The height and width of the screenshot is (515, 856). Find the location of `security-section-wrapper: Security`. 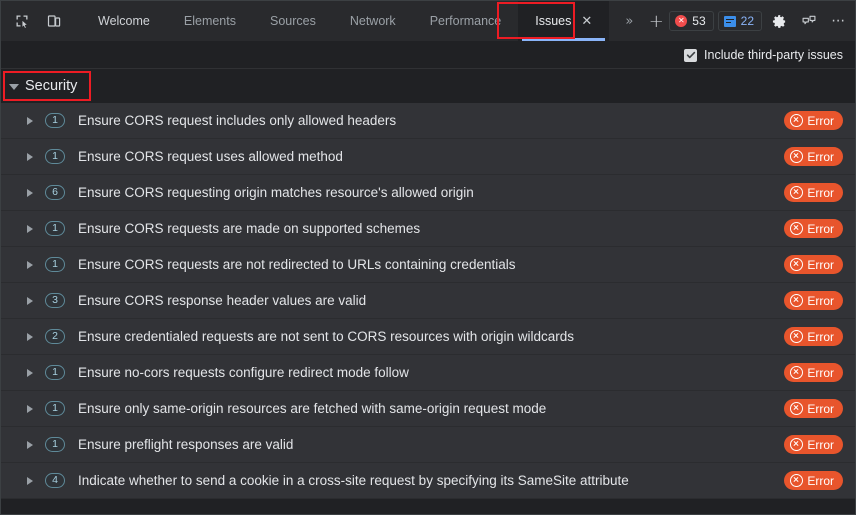

security-section-wrapper: Security is located at coordinates (428, 86).